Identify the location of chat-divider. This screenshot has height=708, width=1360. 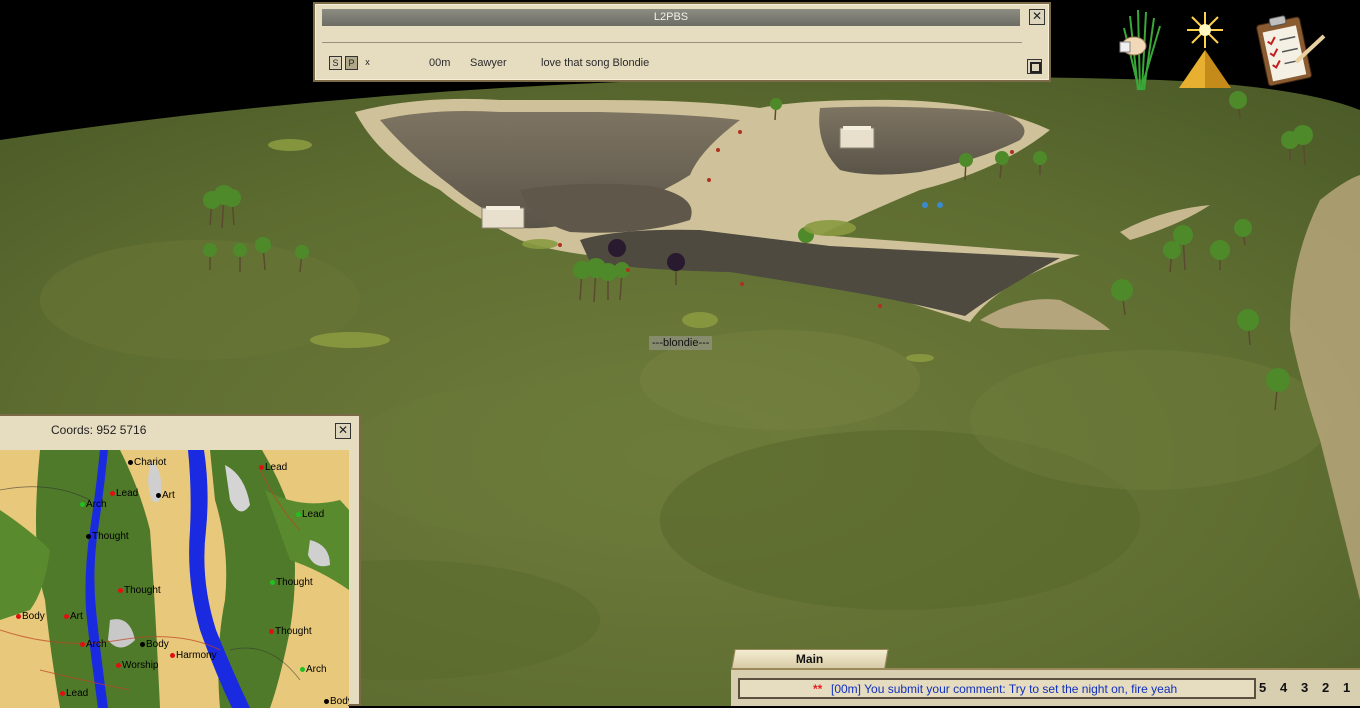
(672, 42).